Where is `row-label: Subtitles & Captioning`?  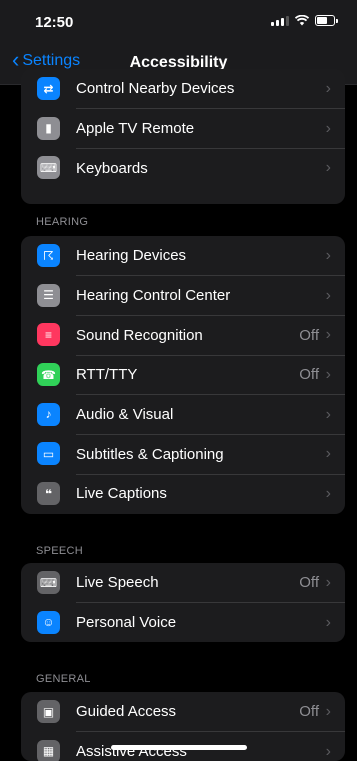
row-label: Subtitles & Captioning is located at coordinates (150, 454).